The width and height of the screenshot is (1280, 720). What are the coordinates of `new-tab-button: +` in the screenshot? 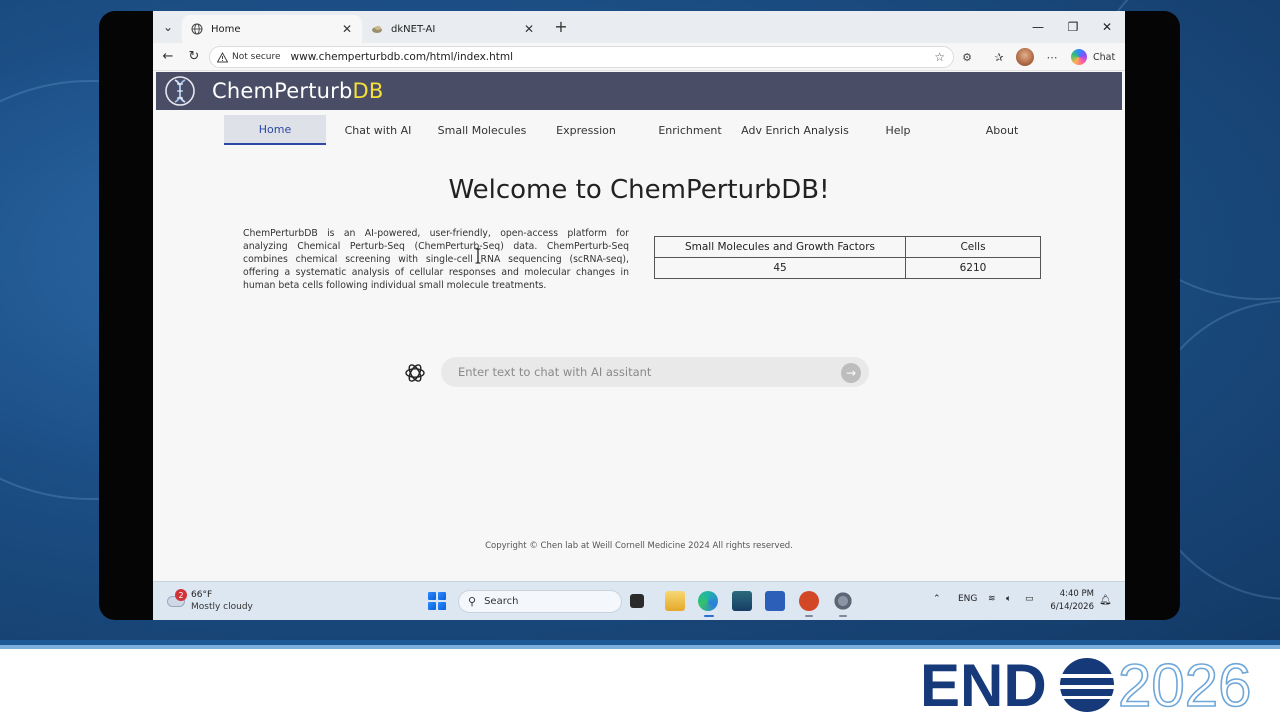 It's located at (561, 27).